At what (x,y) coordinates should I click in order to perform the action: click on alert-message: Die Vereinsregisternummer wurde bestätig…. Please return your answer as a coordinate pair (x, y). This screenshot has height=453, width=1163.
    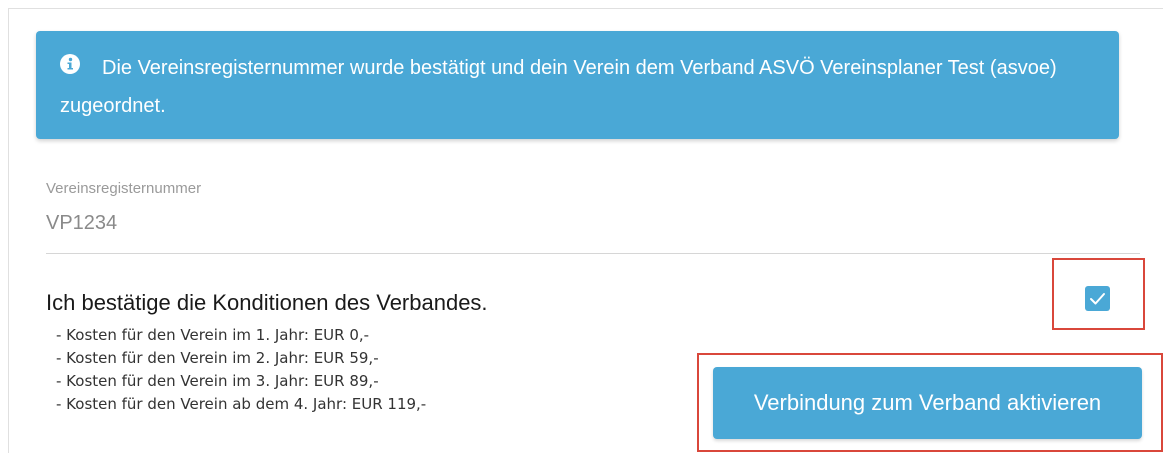
    Looking at the image, I should click on (558, 87).